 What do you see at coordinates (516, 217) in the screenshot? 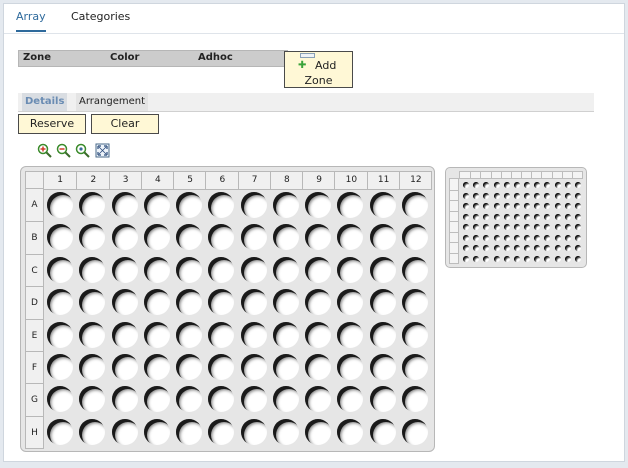
I see `plate-minimap` at bounding box center [516, 217].